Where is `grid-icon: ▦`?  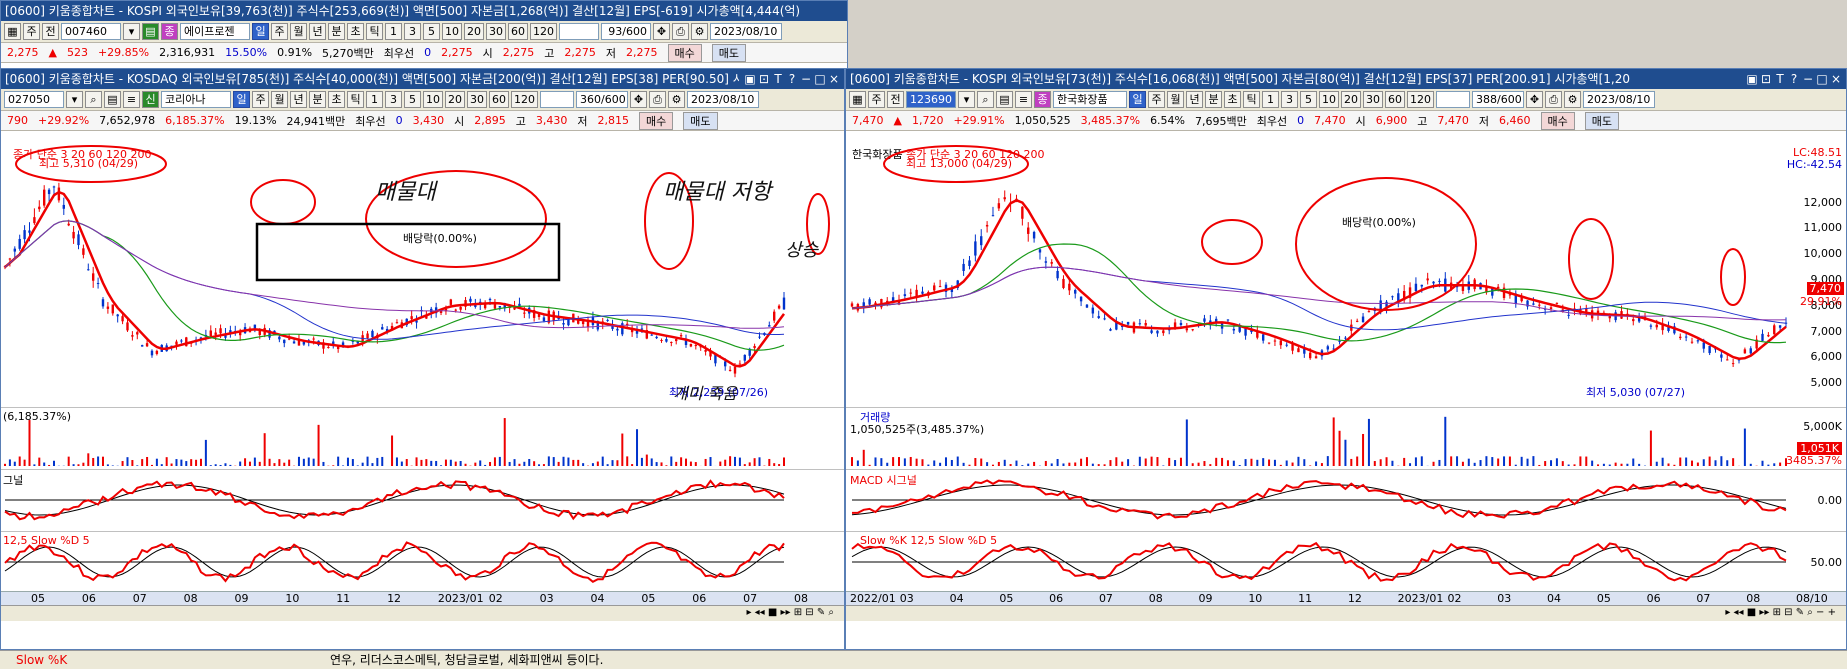 grid-icon: ▦ is located at coordinates (857, 99).